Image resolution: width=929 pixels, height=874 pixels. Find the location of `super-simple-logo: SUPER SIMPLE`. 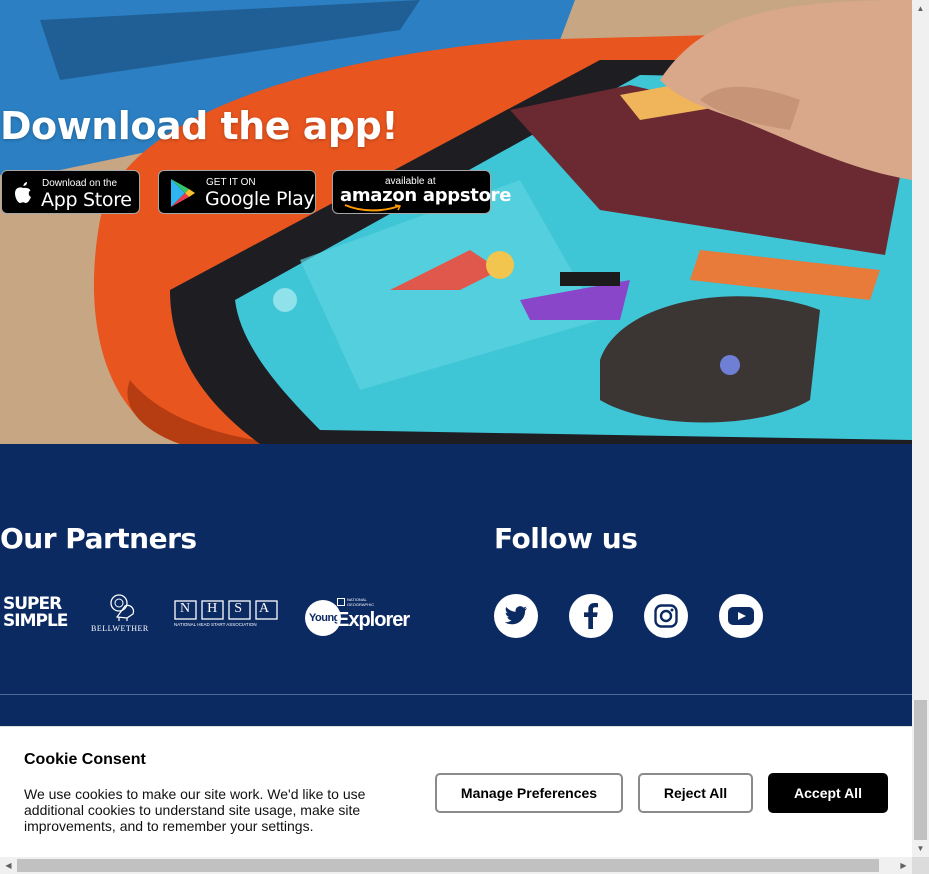

super-simple-logo: SUPER SIMPLE is located at coordinates (36, 614).